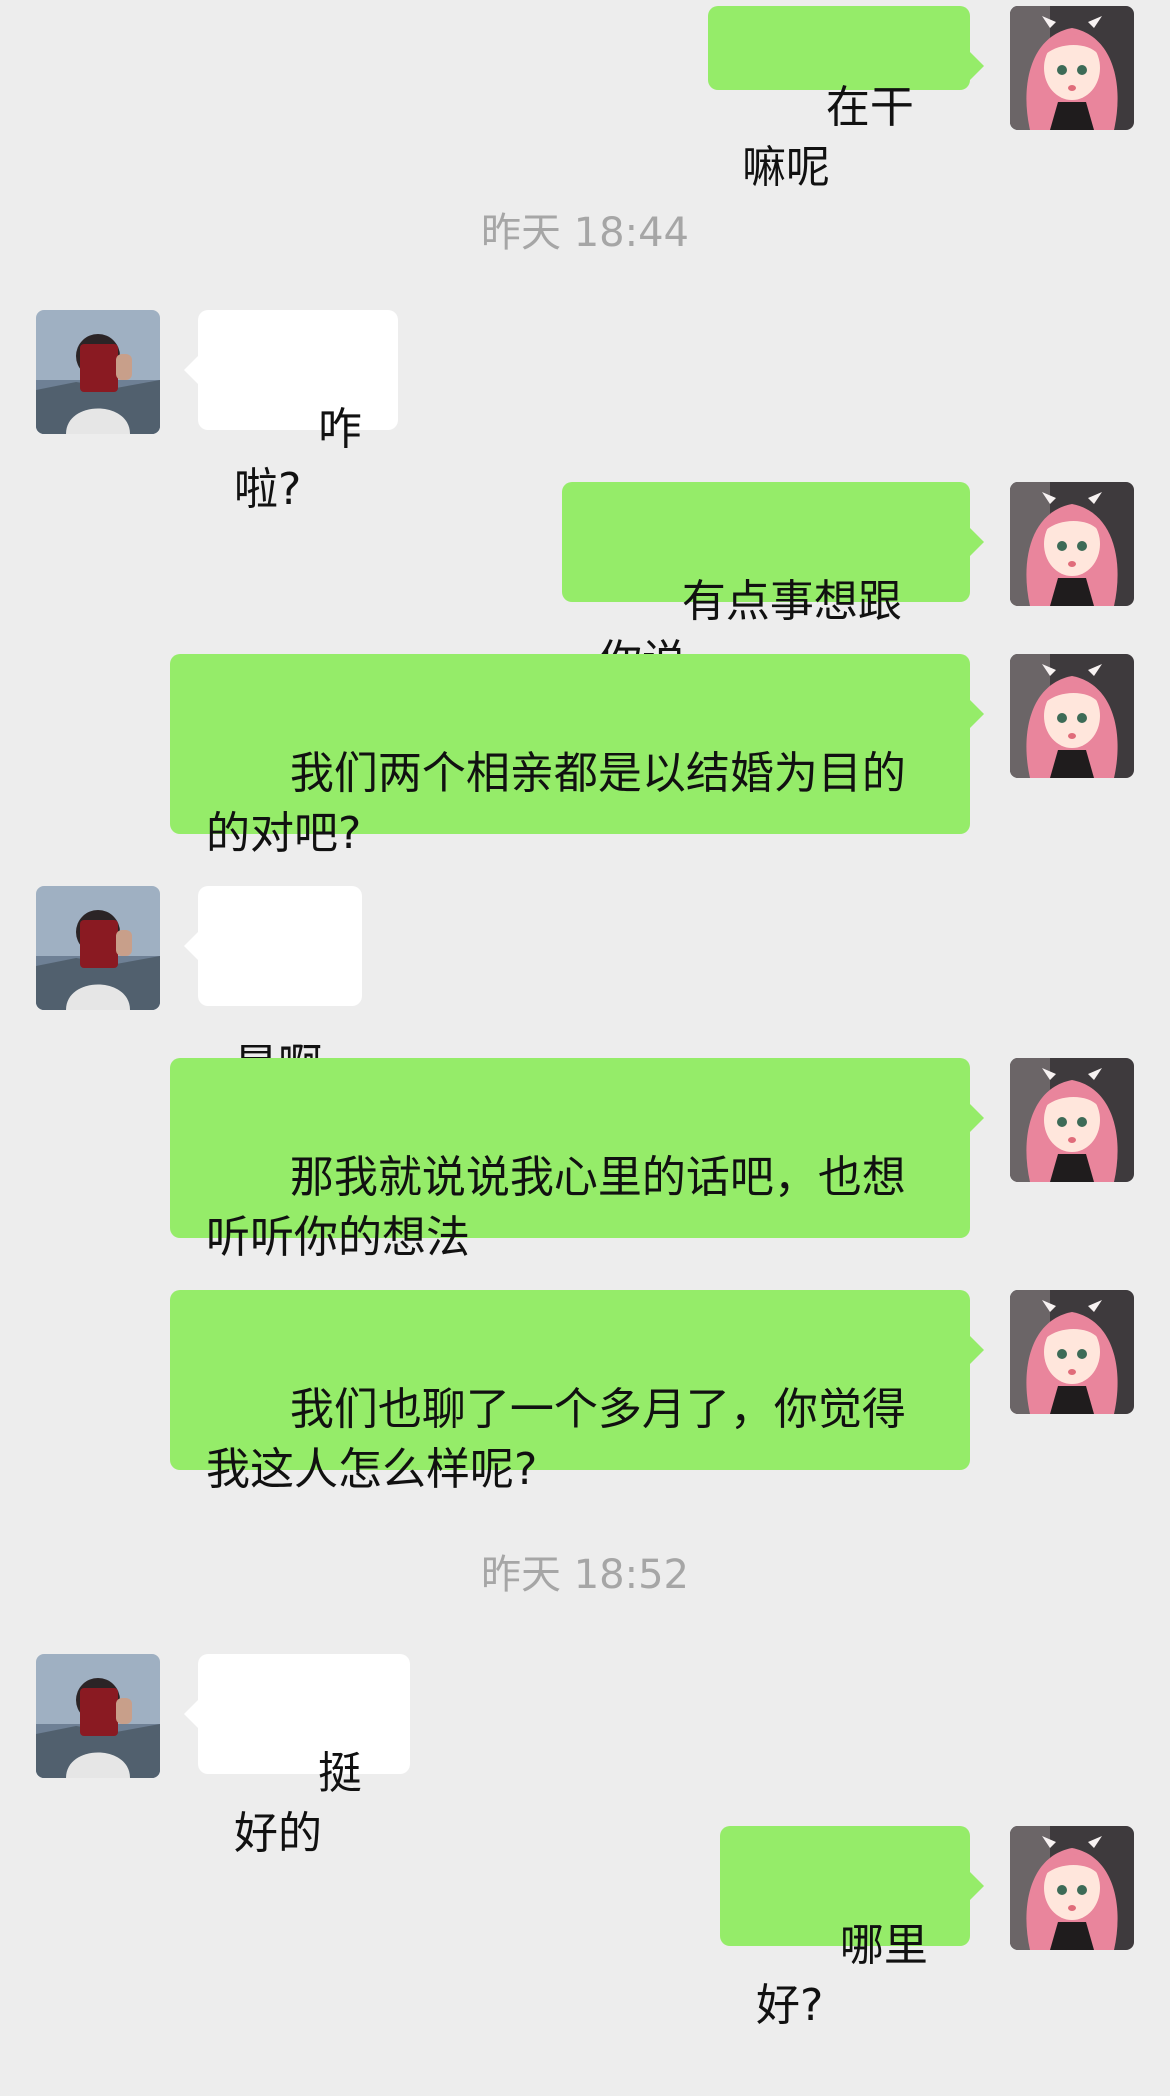 This screenshot has width=1170, height=2096. Describe the element at coordinates (828, 137) in the screenshot. I see `message-text: 在干嘛呢` at that location.